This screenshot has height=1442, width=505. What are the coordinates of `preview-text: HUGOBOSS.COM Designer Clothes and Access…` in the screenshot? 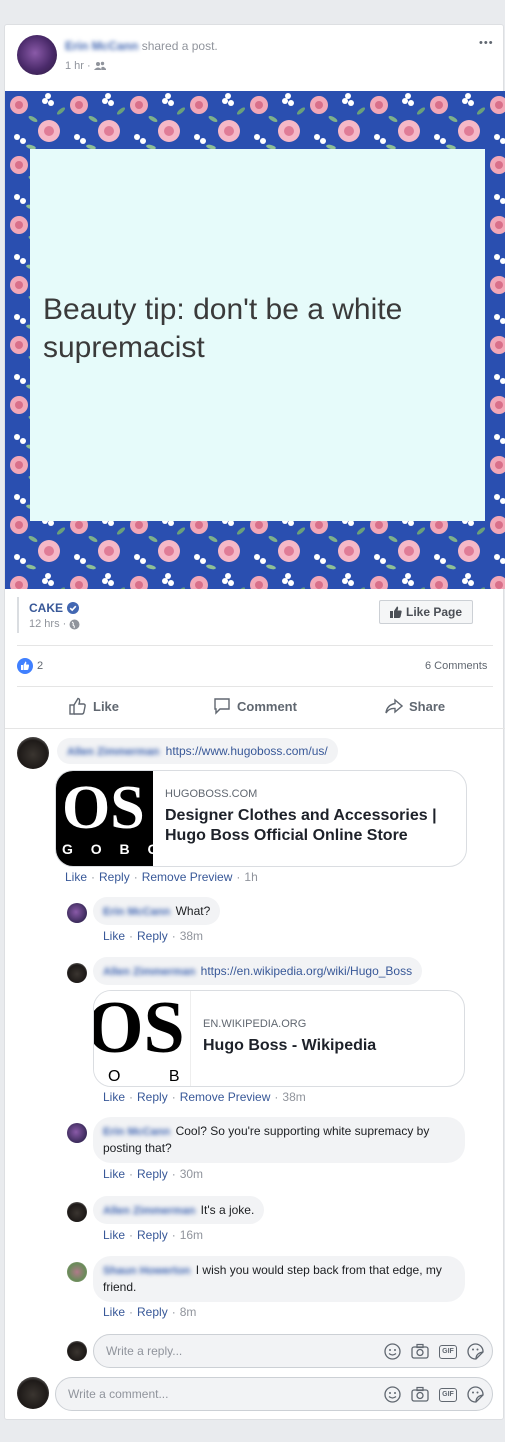 It's located at (309, 818).